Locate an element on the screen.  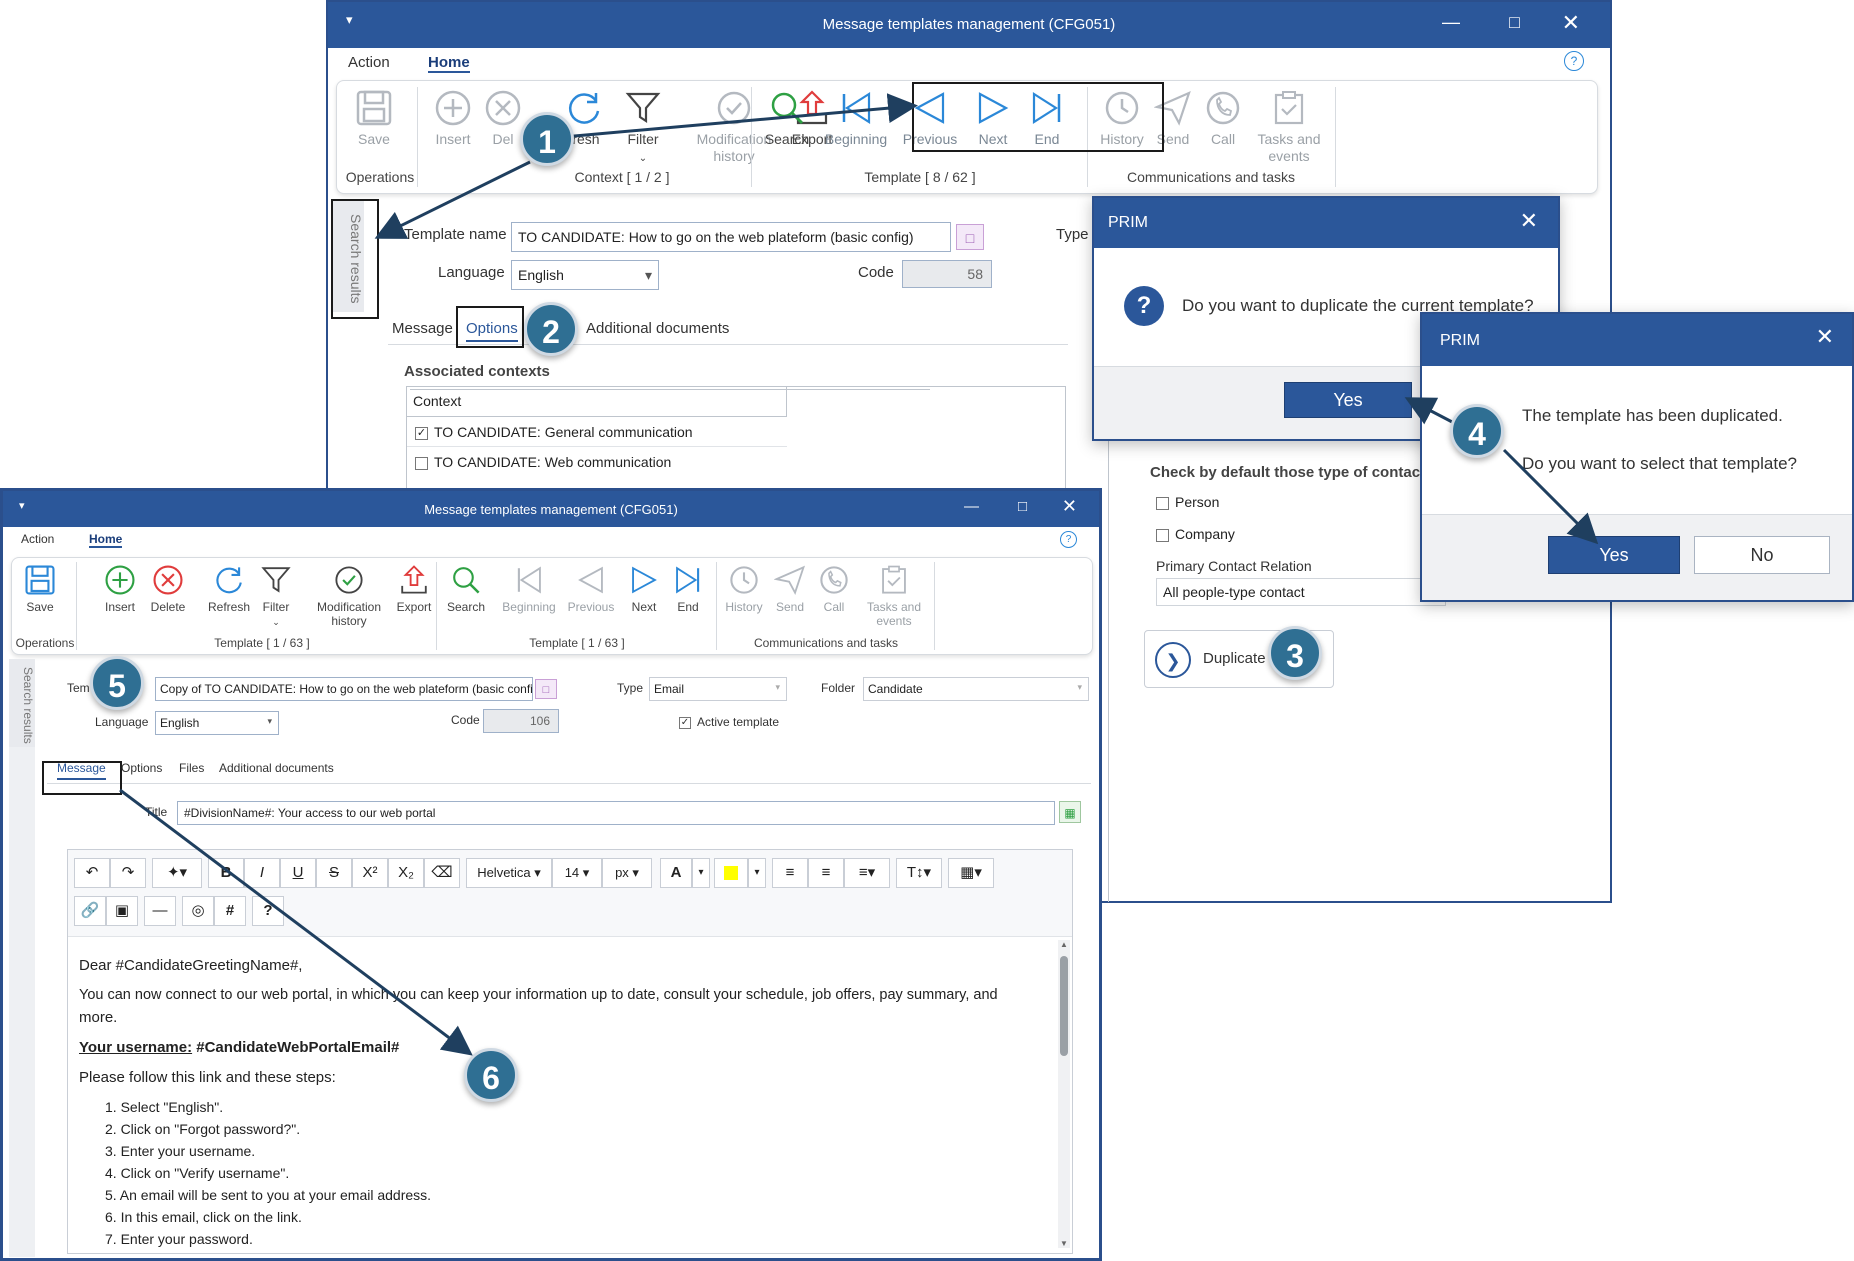
editor-greeting: Dear #CandidateGreetingName#, is located at coordinates (190, 965).